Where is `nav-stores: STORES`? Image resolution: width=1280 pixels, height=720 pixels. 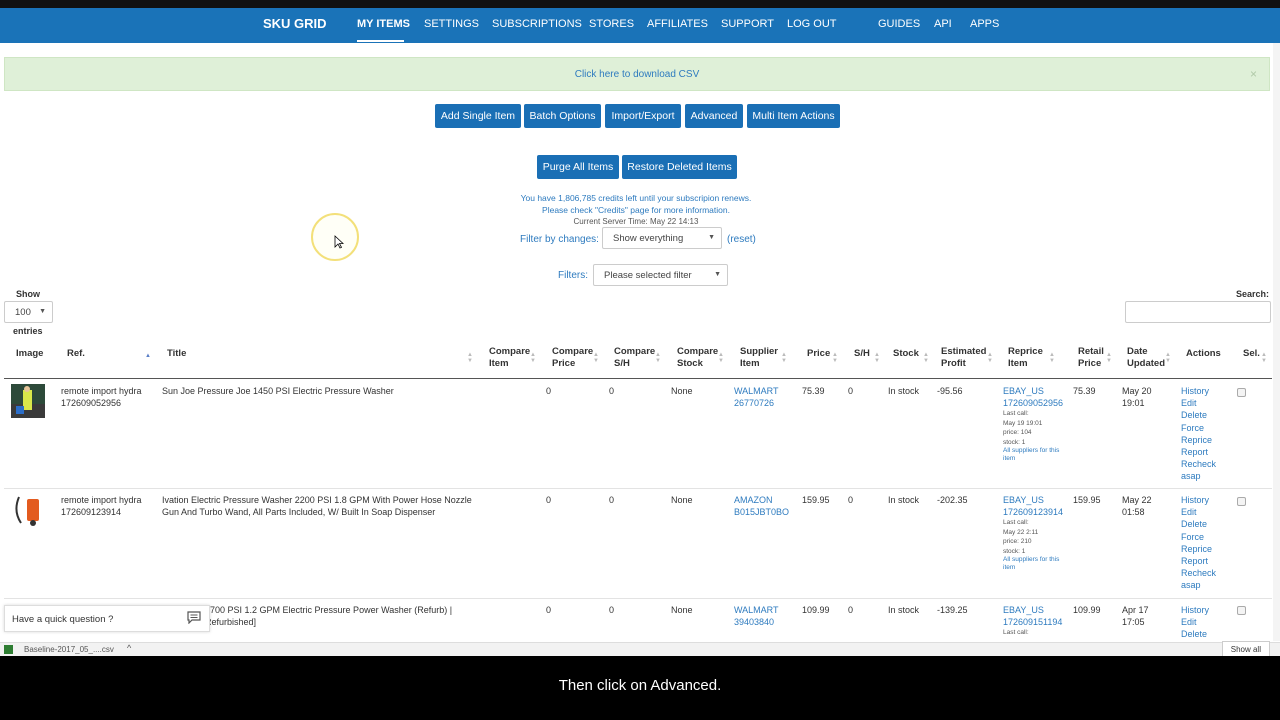
nav-stores: STORES is located at coordinates (611, 24).